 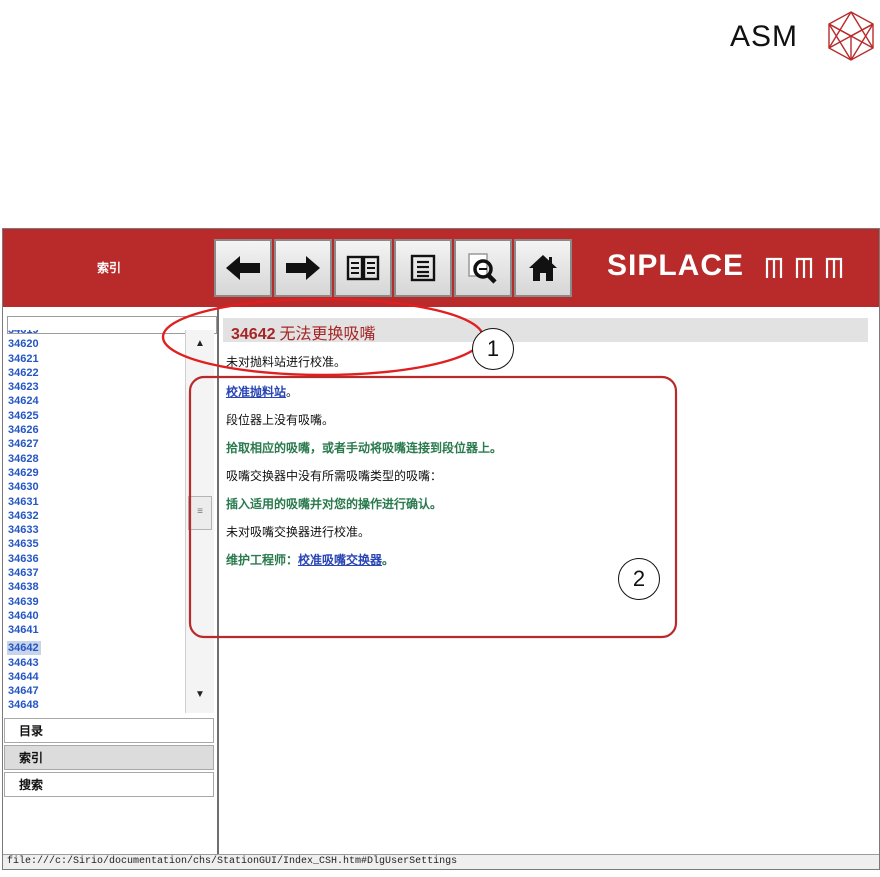 What do you see at coordinates (95, 344) in the screenshot?
I see `index-item: 34620` at bounding box center [95, 344].